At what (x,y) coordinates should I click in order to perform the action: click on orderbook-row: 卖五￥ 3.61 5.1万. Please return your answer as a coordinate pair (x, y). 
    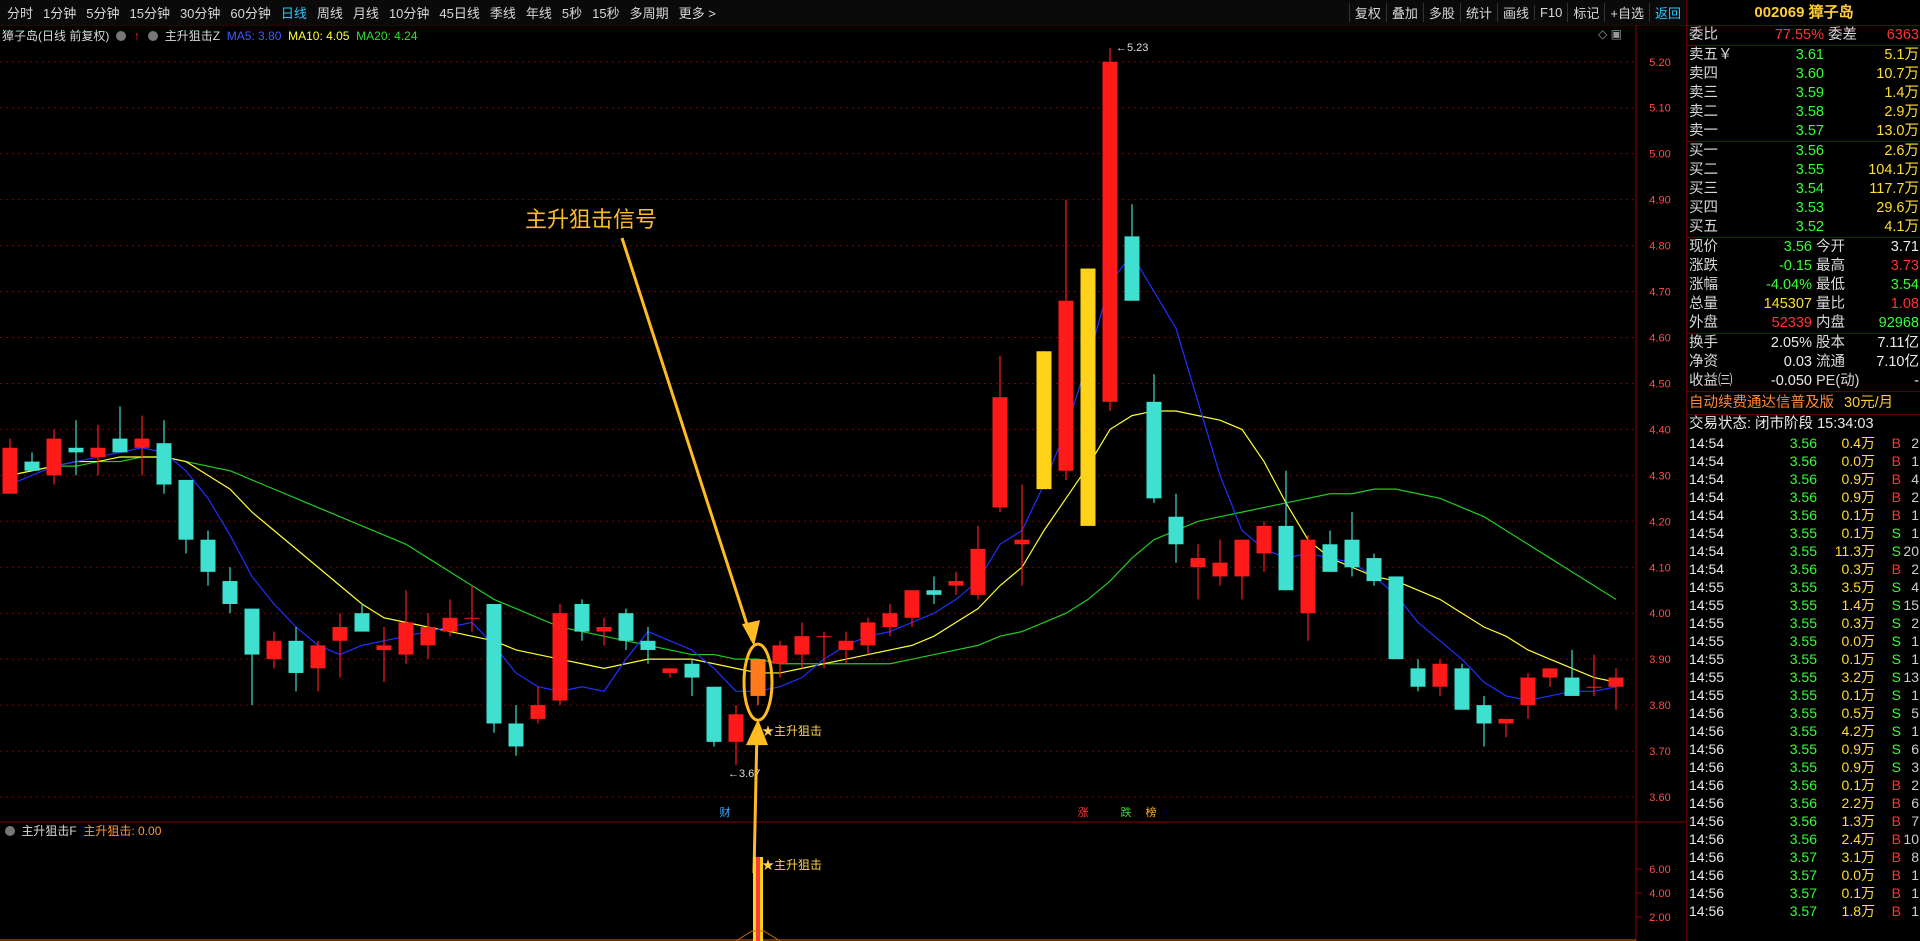
    Looking at the image, I should click on (1803, 55).